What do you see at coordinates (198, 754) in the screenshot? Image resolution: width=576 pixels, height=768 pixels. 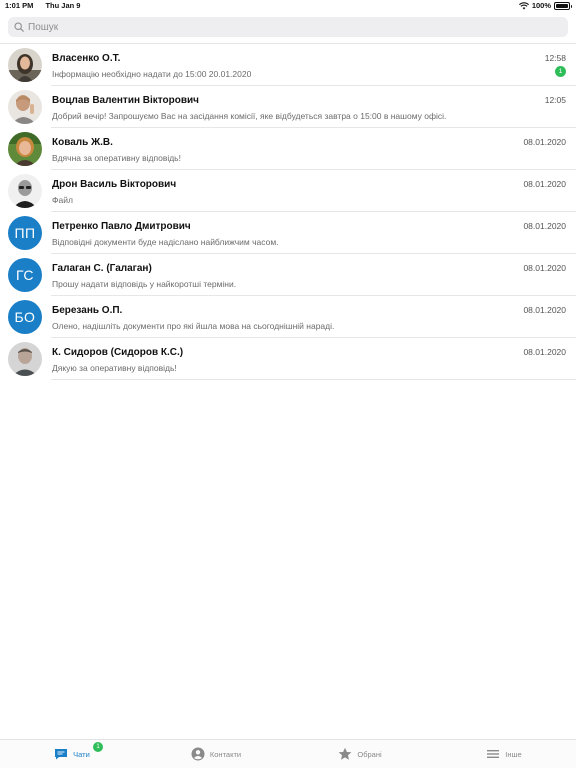 I see `person-icon` at bounding box center [198, 754].